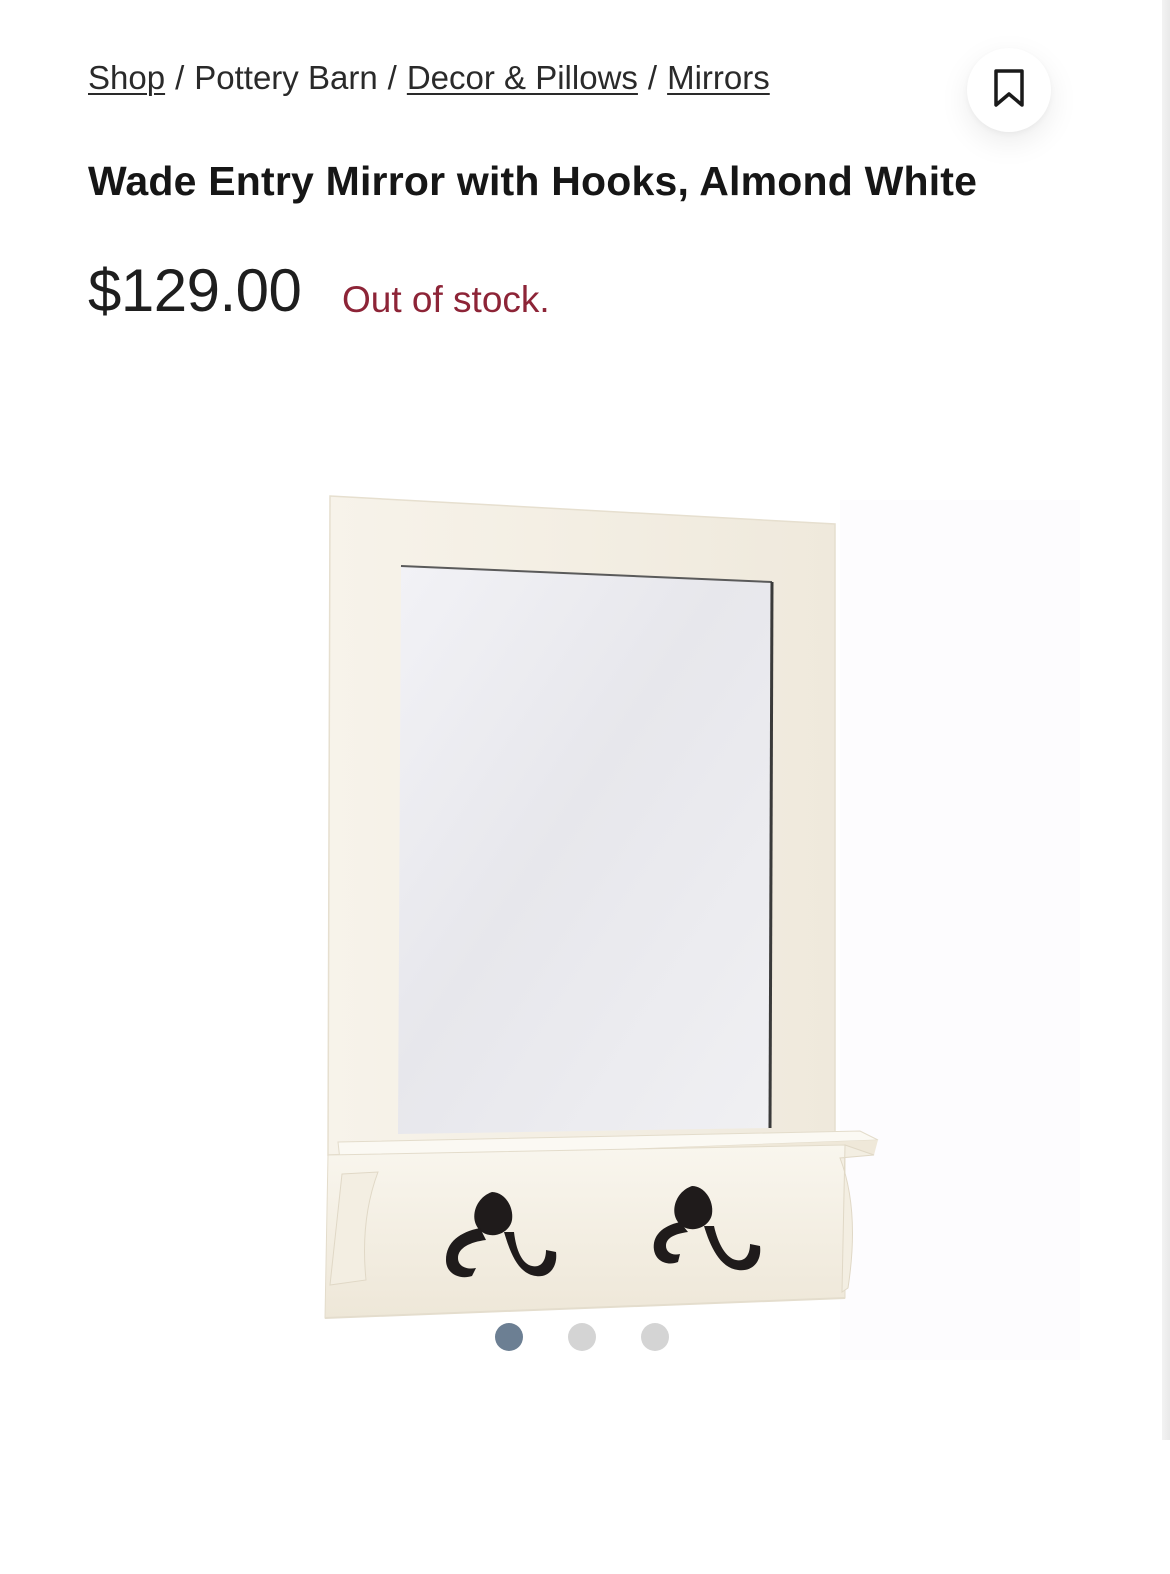  I want to click on bookmark-button, so click(1009, 90).